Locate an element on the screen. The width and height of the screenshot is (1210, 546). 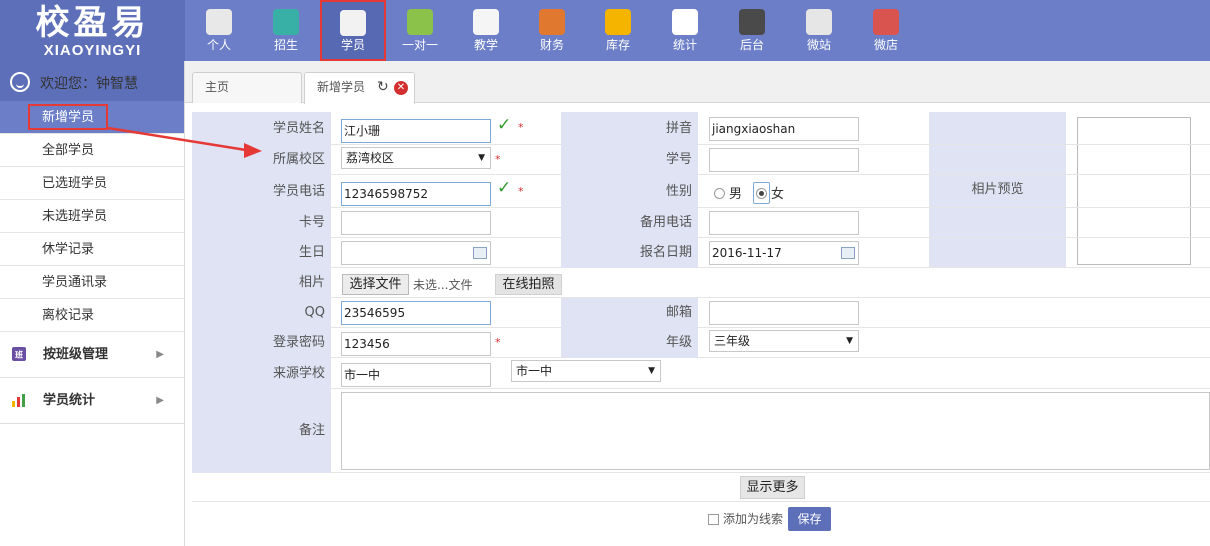
shop-icon is located at coordinates (886, 22).